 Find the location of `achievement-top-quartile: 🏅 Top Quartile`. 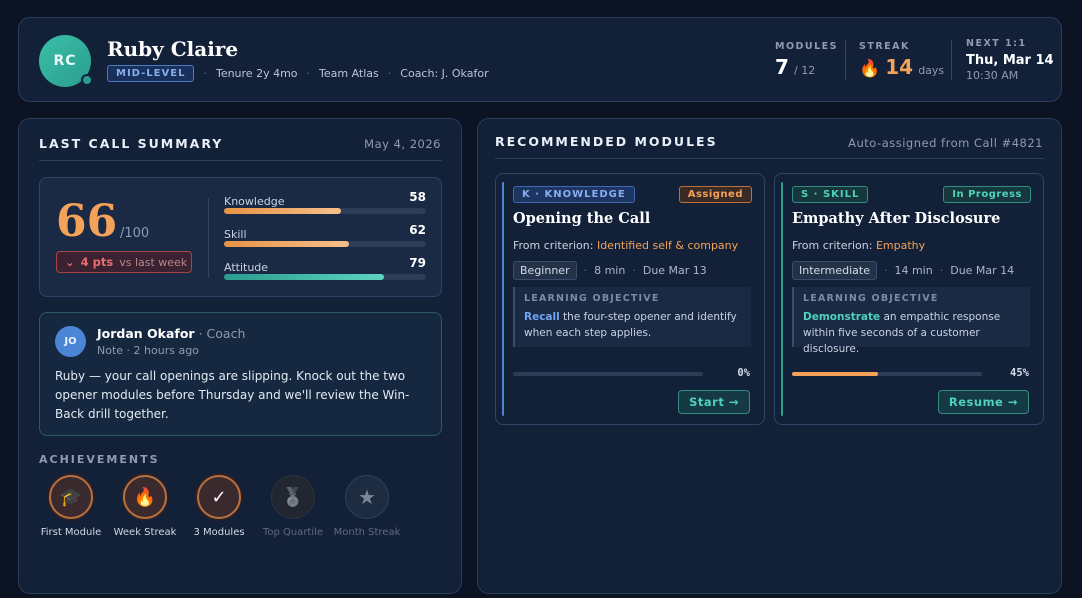

achievement-top-quartile: 🏅 Top Quartile is located at coordinates (293, 506).